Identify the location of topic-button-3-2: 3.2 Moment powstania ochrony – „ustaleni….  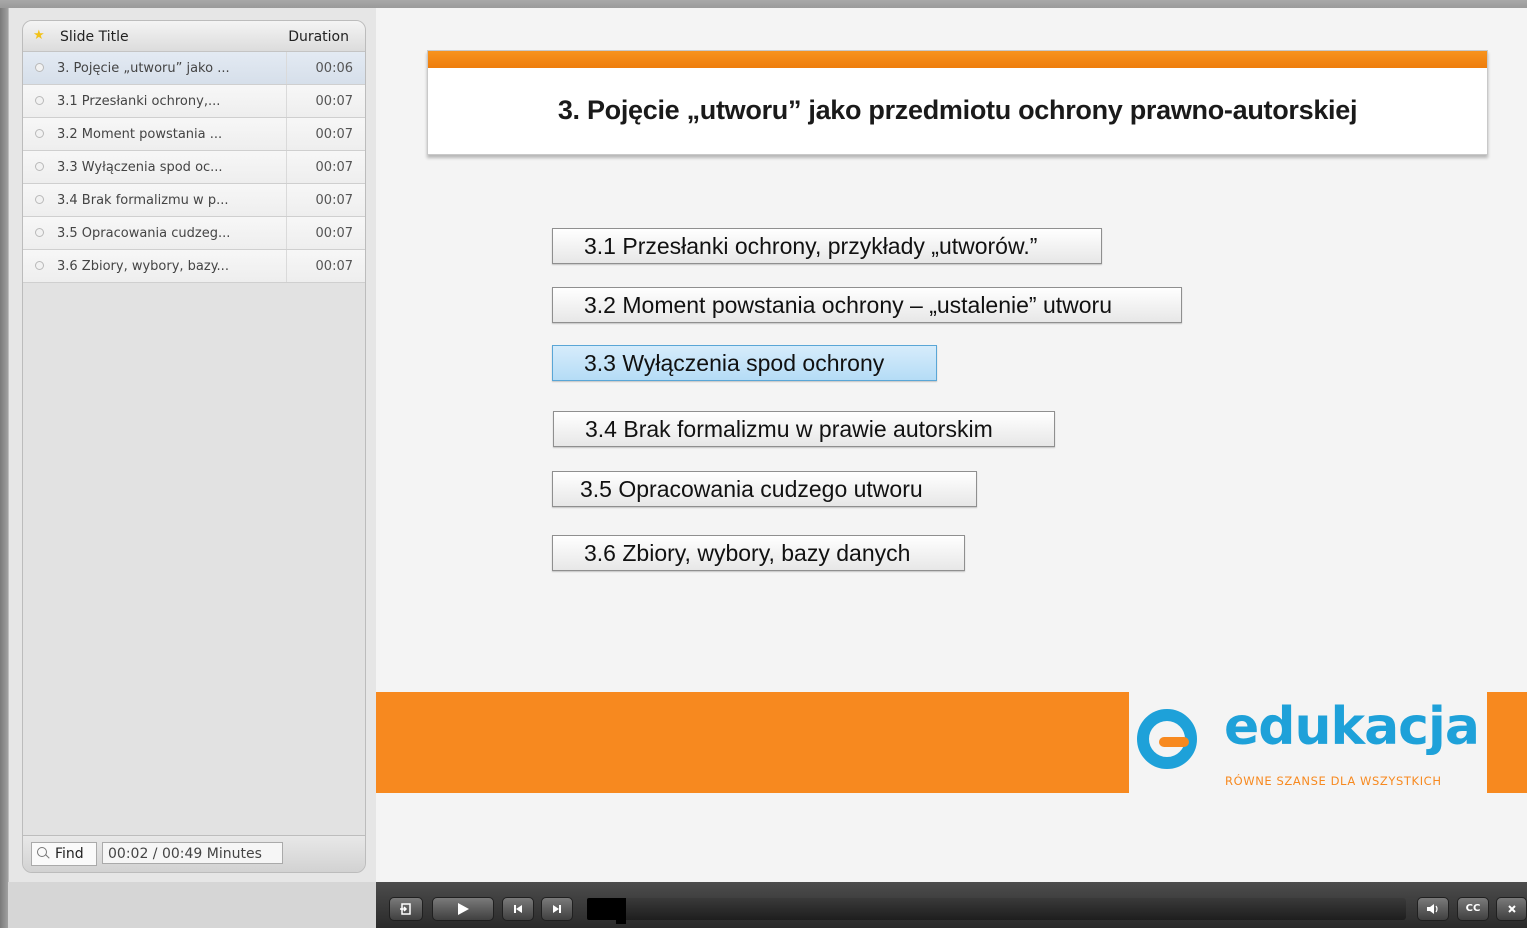
(867, 305).